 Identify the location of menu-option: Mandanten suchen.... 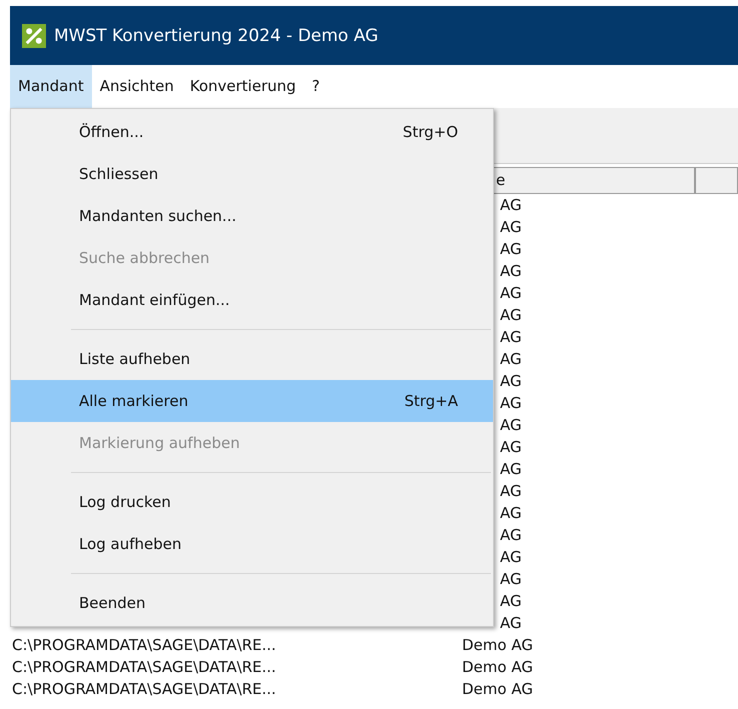
(252, 216).